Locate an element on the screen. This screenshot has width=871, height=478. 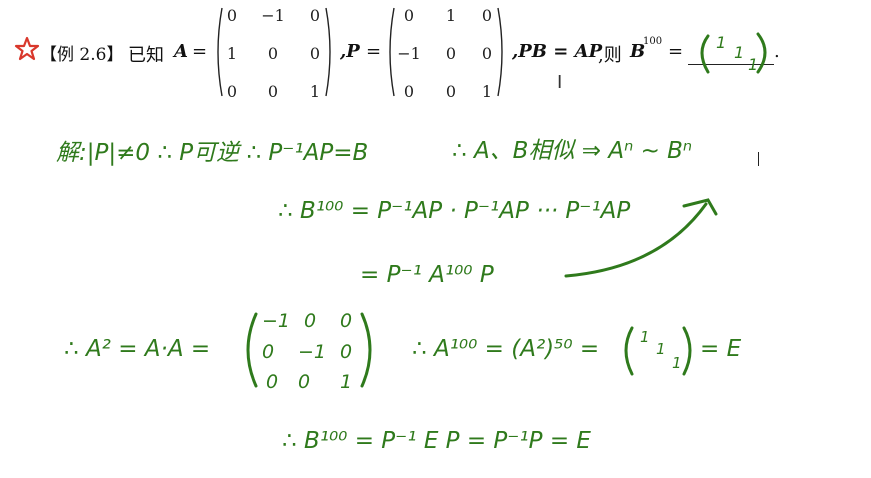
a2-cell-31: 0 is located at coordinates (272, 382).